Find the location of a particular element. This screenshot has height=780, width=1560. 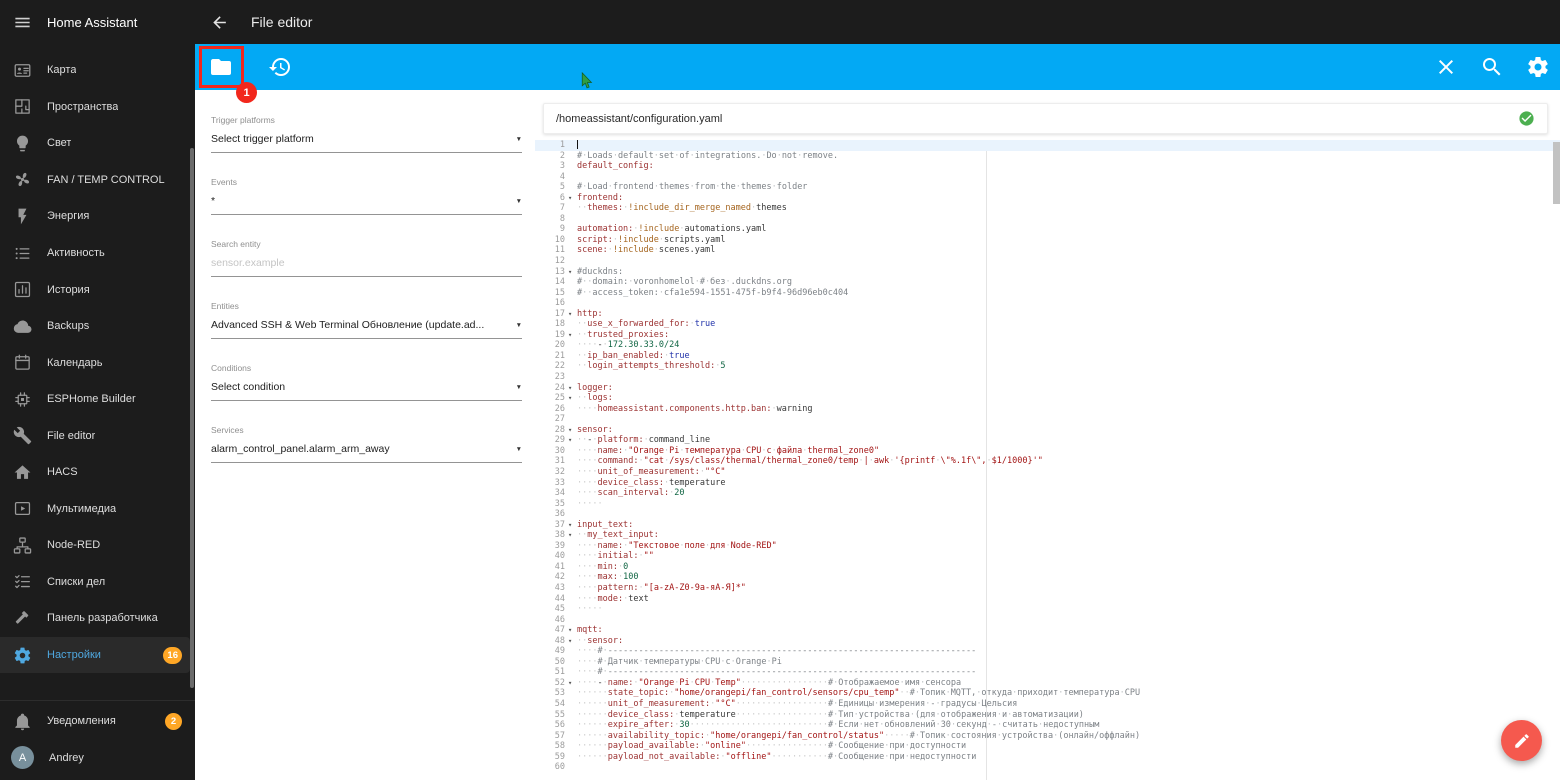

code-line-46: 46 is located at coordinates (1047, 620).